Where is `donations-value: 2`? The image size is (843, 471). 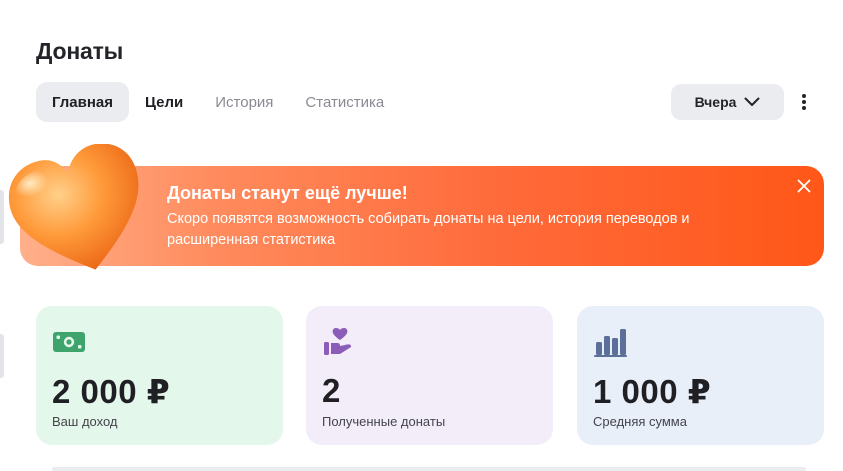 donations-value: 2 is located at coordinates (331, 390).